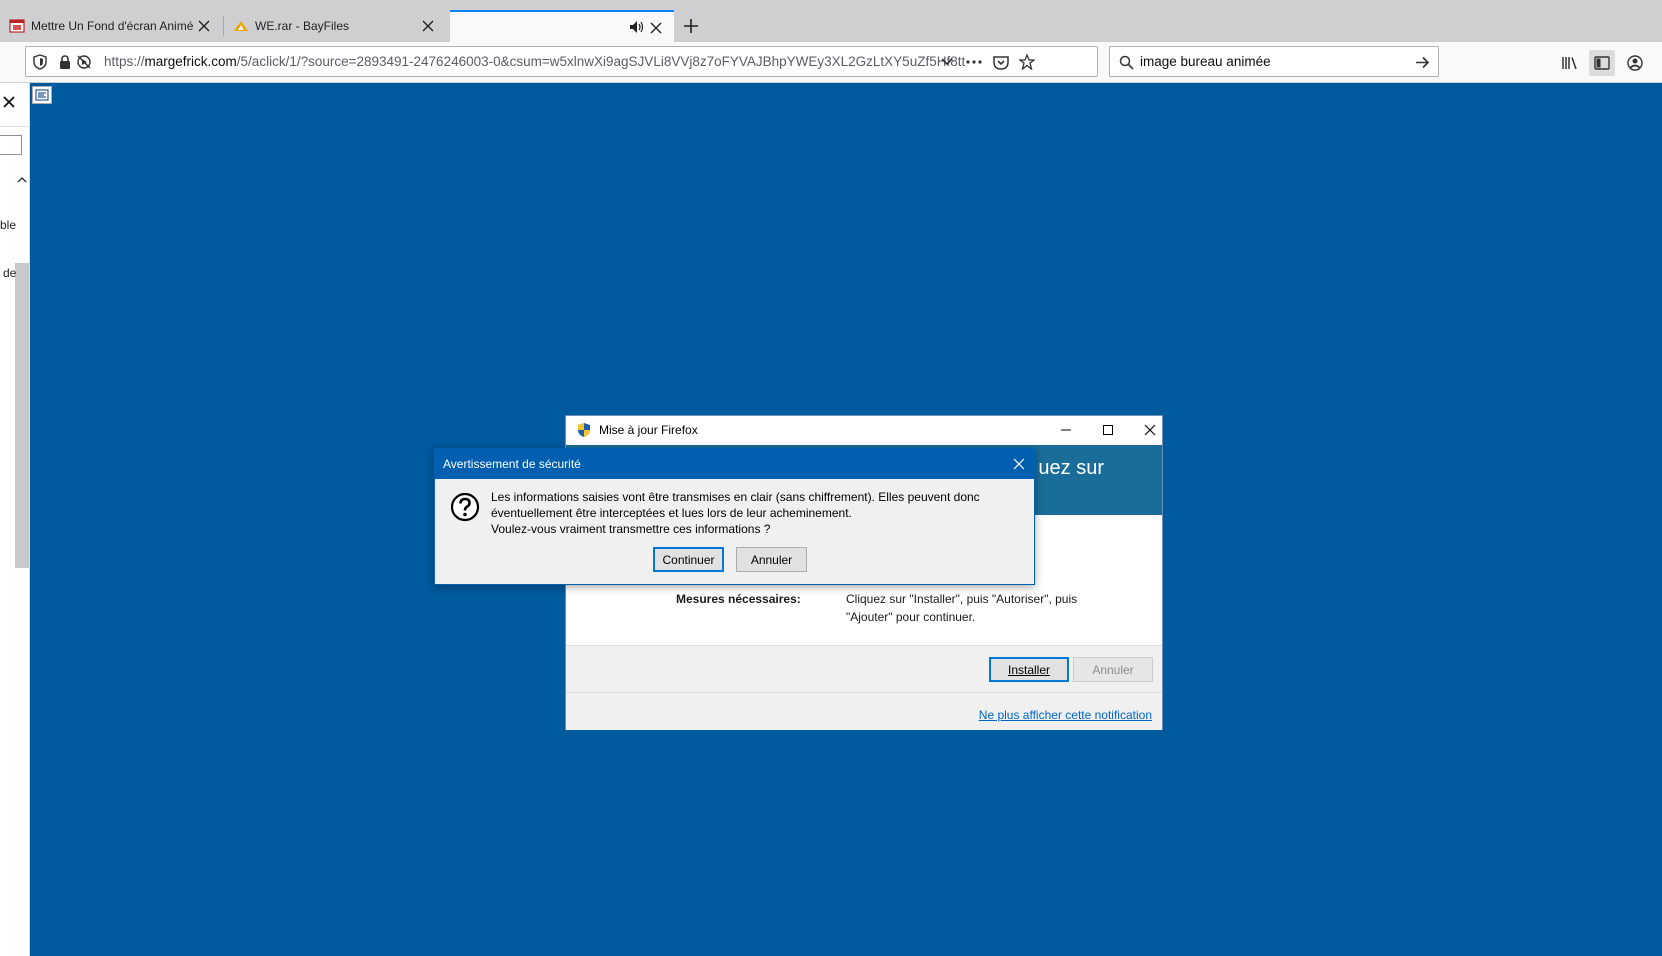 The image size is (1662, 956). What do you see at coordinates (636, 27) in the screenshot?
I see `speaker-icon` at bounding box center [636, 27].